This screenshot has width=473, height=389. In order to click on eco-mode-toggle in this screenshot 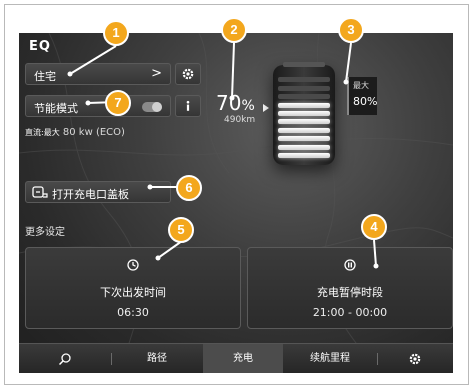, I will do `click(152, 107)`.